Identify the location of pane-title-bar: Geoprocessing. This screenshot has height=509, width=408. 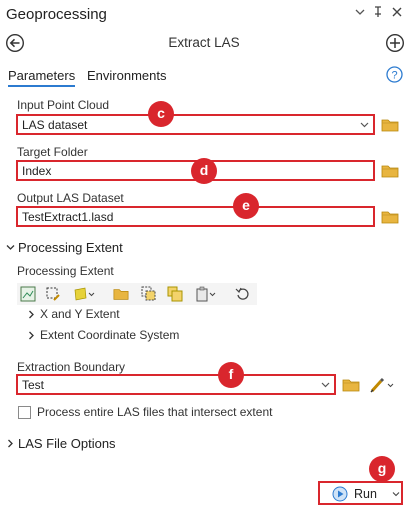
(204, 15).